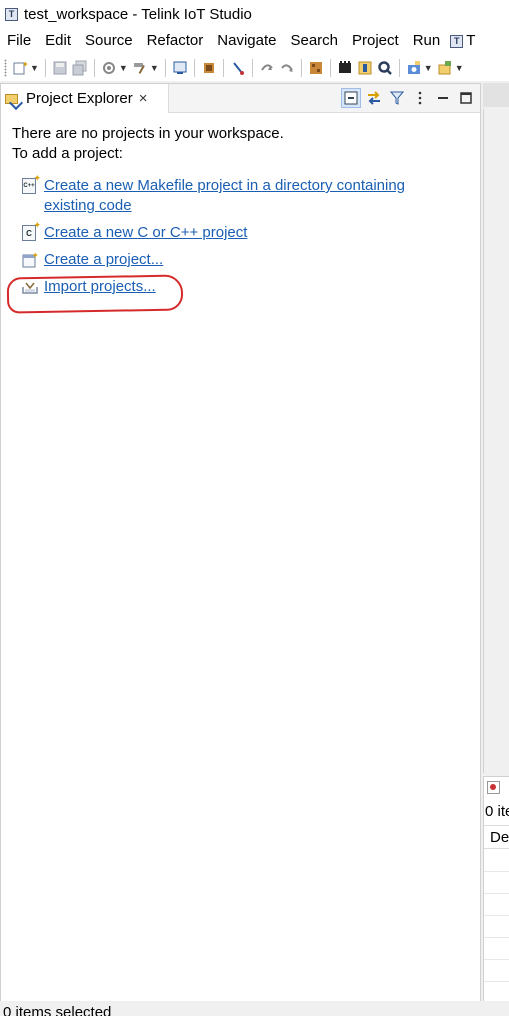  What do you see at coordinates (496, 837) in the screenshot?
I see `description-column-header: De` at bounding box center [496, 837].